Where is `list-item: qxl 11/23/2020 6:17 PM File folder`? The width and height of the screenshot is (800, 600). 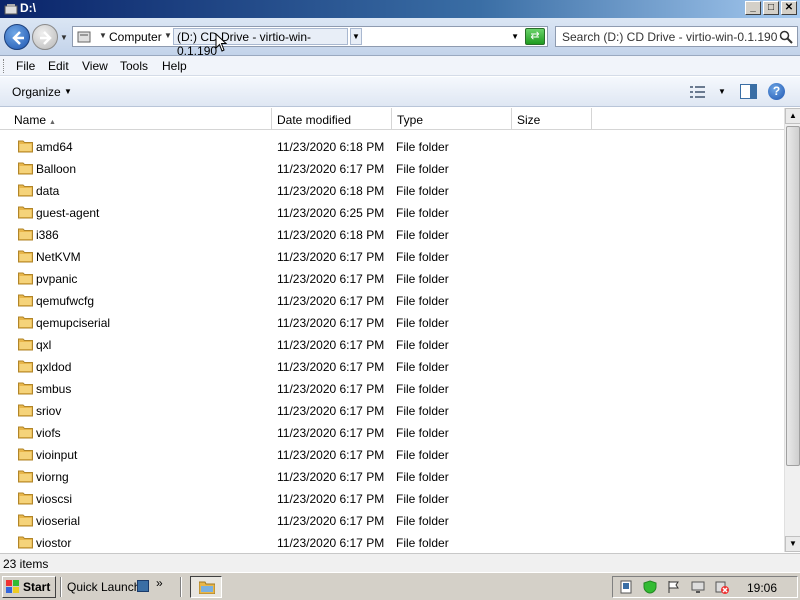
list-item: qxl 11/23/2020 6:17 PM File folder is located at coordinates (392, 345).